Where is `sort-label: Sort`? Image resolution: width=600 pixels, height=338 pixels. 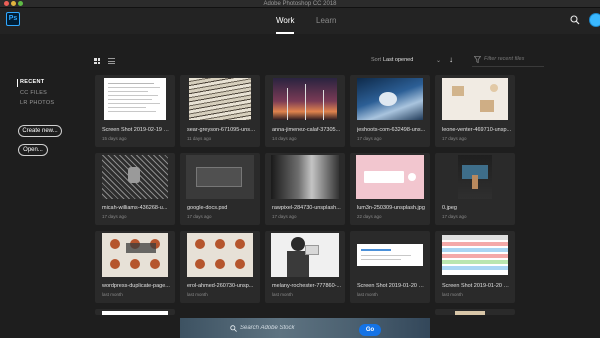
sort-label: Sort is located at coordinates (376, 60).